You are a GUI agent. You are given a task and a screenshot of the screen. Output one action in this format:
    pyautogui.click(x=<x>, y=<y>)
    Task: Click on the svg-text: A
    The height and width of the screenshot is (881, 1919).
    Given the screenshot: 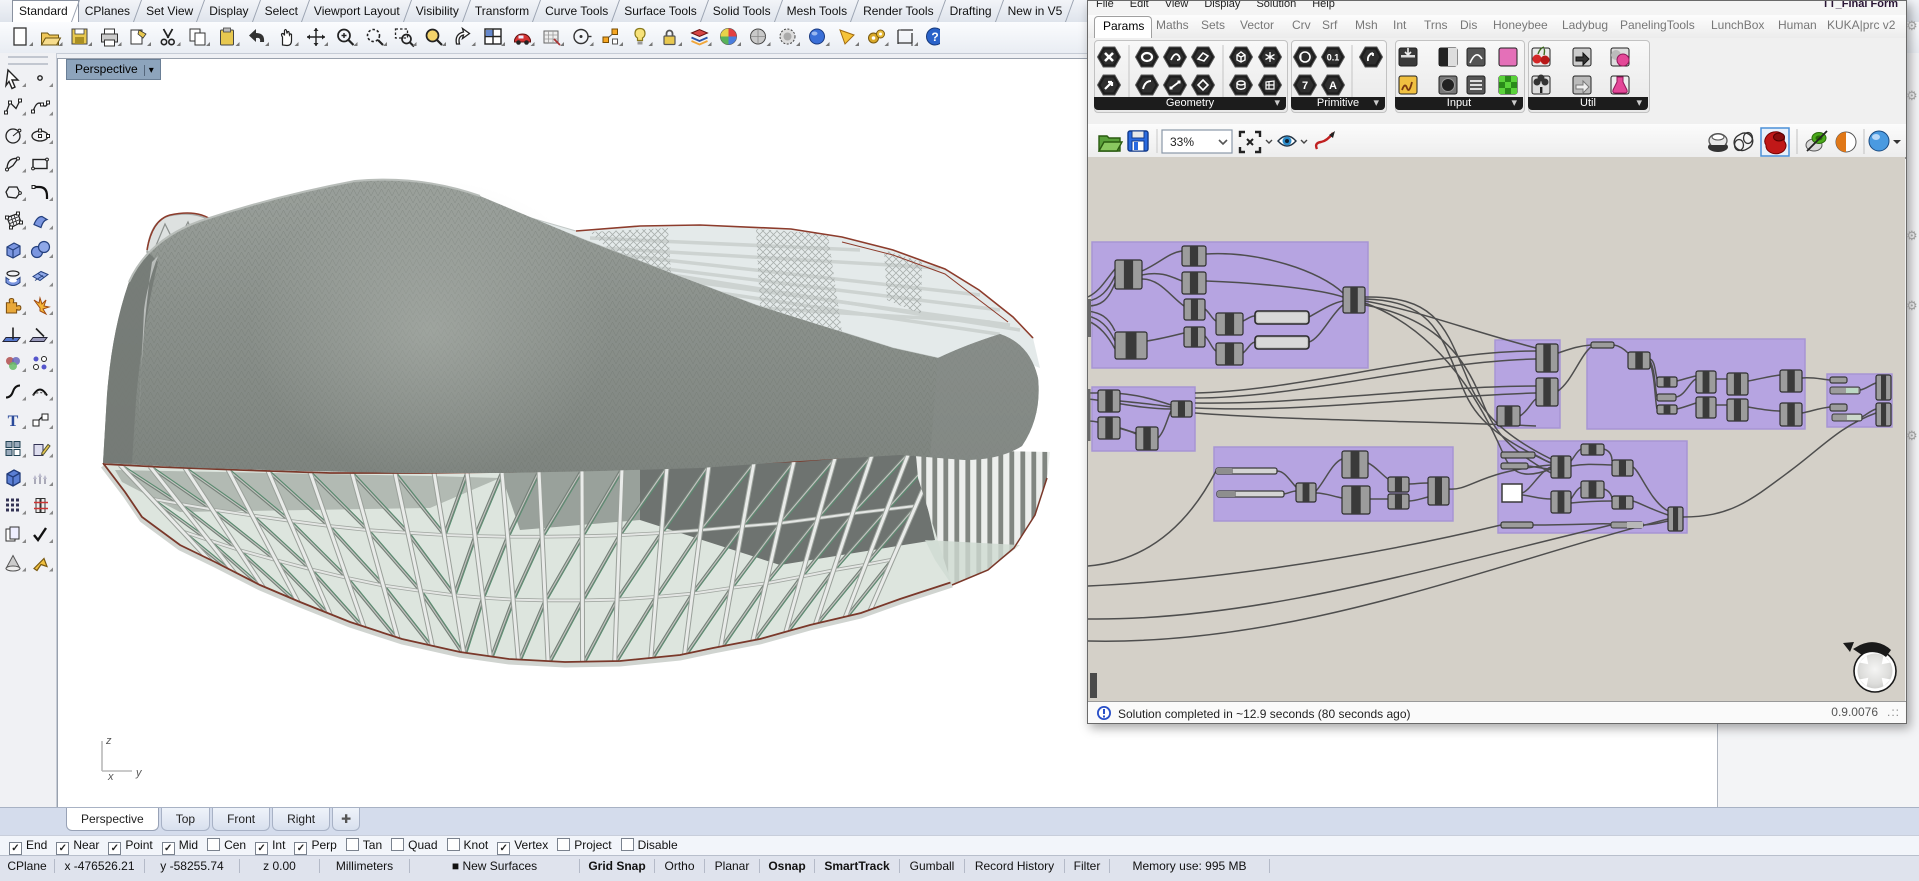 What is the action you would take?
    pyautogui.click(x=1333, y=86)
    